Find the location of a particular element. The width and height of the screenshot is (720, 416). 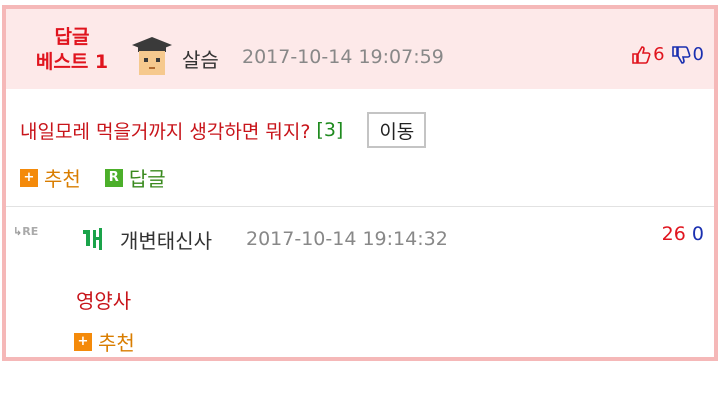

post-title-row: 내일모레 먹을거까지 생각하면 뭐지? [3] 이동 is located at coordinates (223, 130).